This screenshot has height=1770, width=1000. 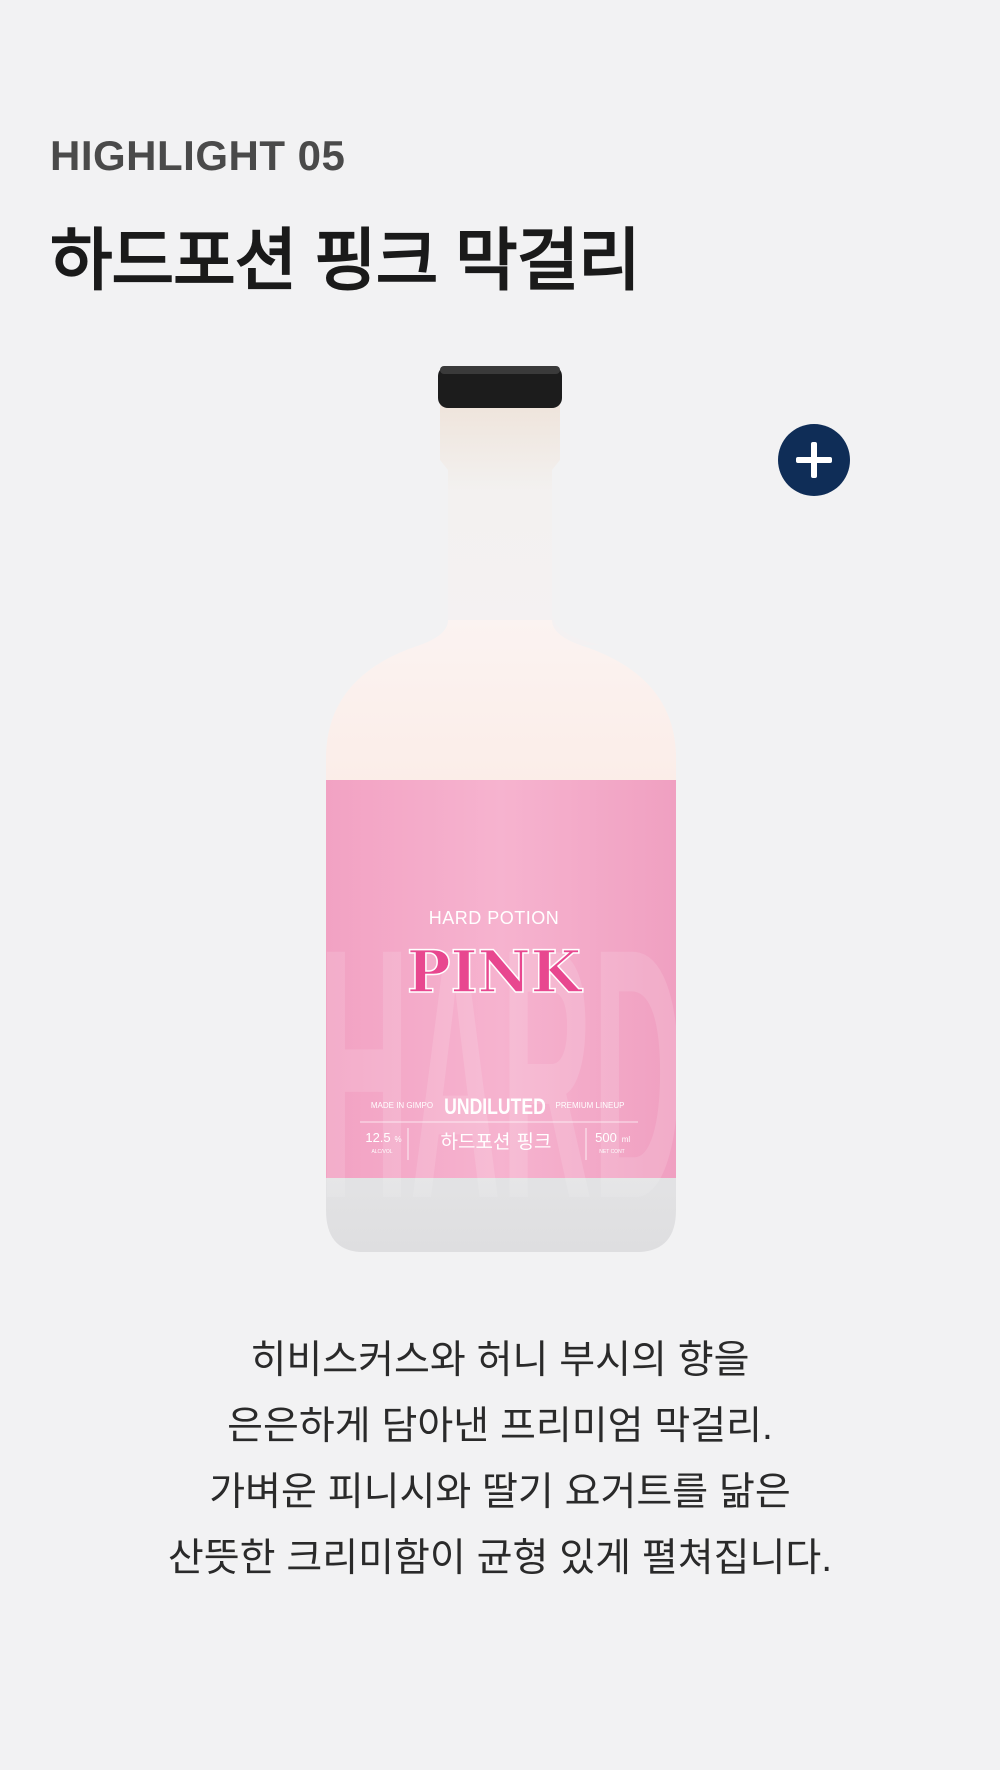 I want to click on label-alcohol-value: 12.5, so click(x=377, y=1137).